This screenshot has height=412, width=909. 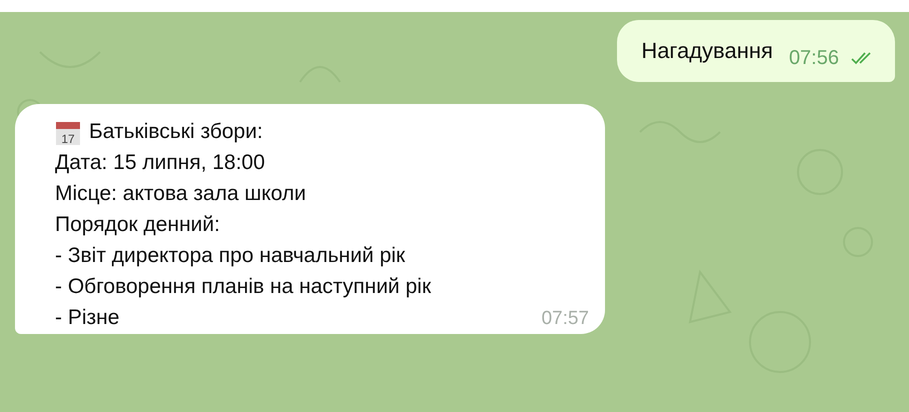 What do you see at coordinates (243, 286) in the screenshot?
I see `message-line: - Обговорення планів на наступний рік` at bounding box center [243, 286].